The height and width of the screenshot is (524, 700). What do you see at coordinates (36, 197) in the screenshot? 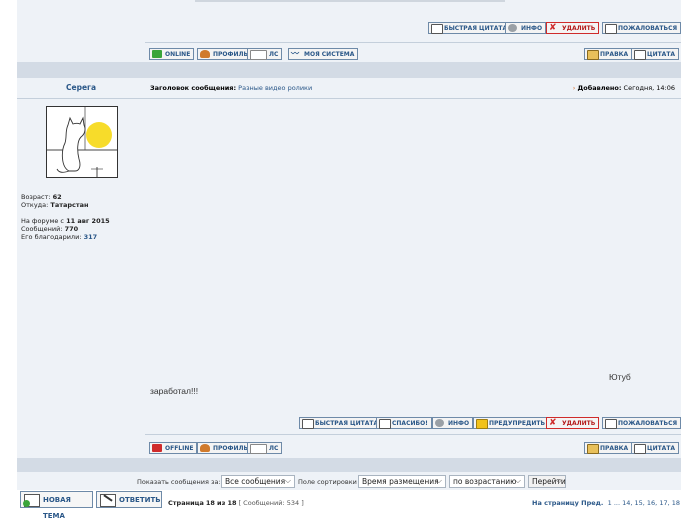
I see `age-label: Возраст:` at bounding box center [36, 197].